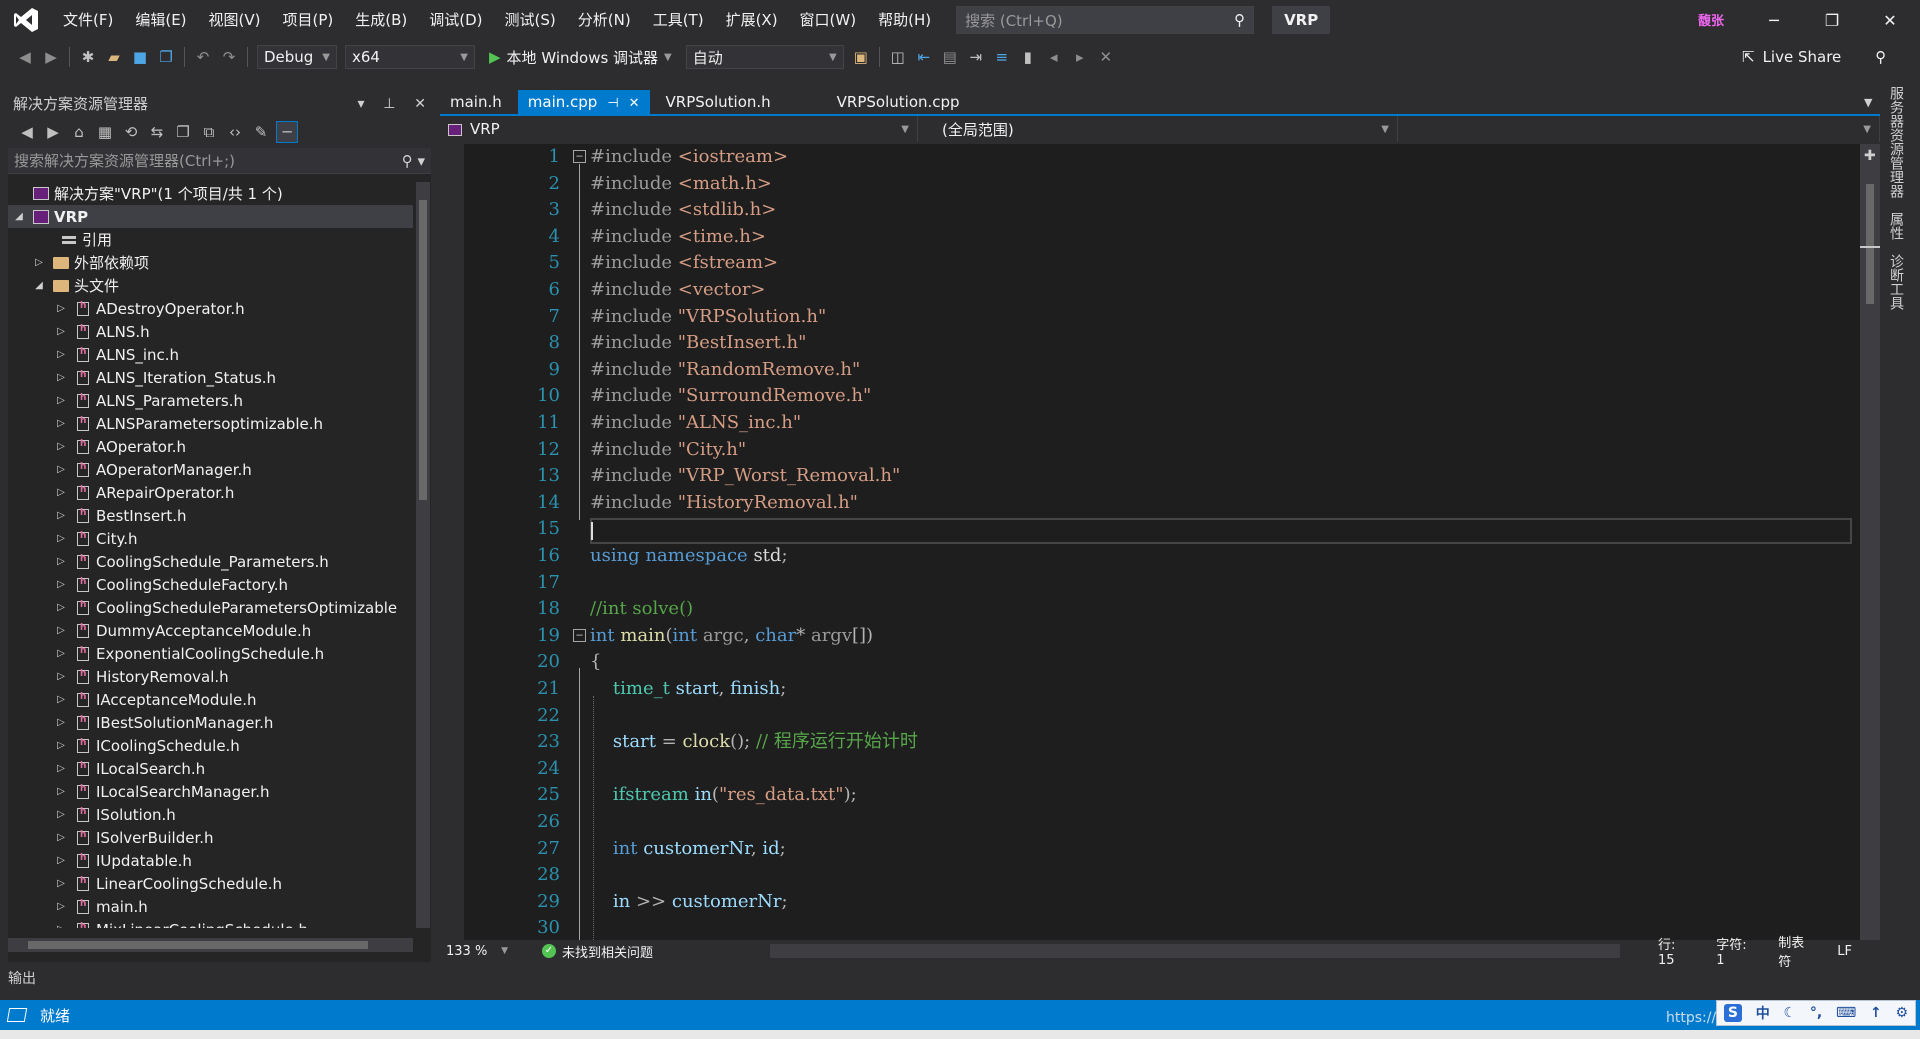  What do you see at coordinates (235, 20) in the screenshot?
I see `menu-item: 视图(V)` at bounding box center [235, 20].